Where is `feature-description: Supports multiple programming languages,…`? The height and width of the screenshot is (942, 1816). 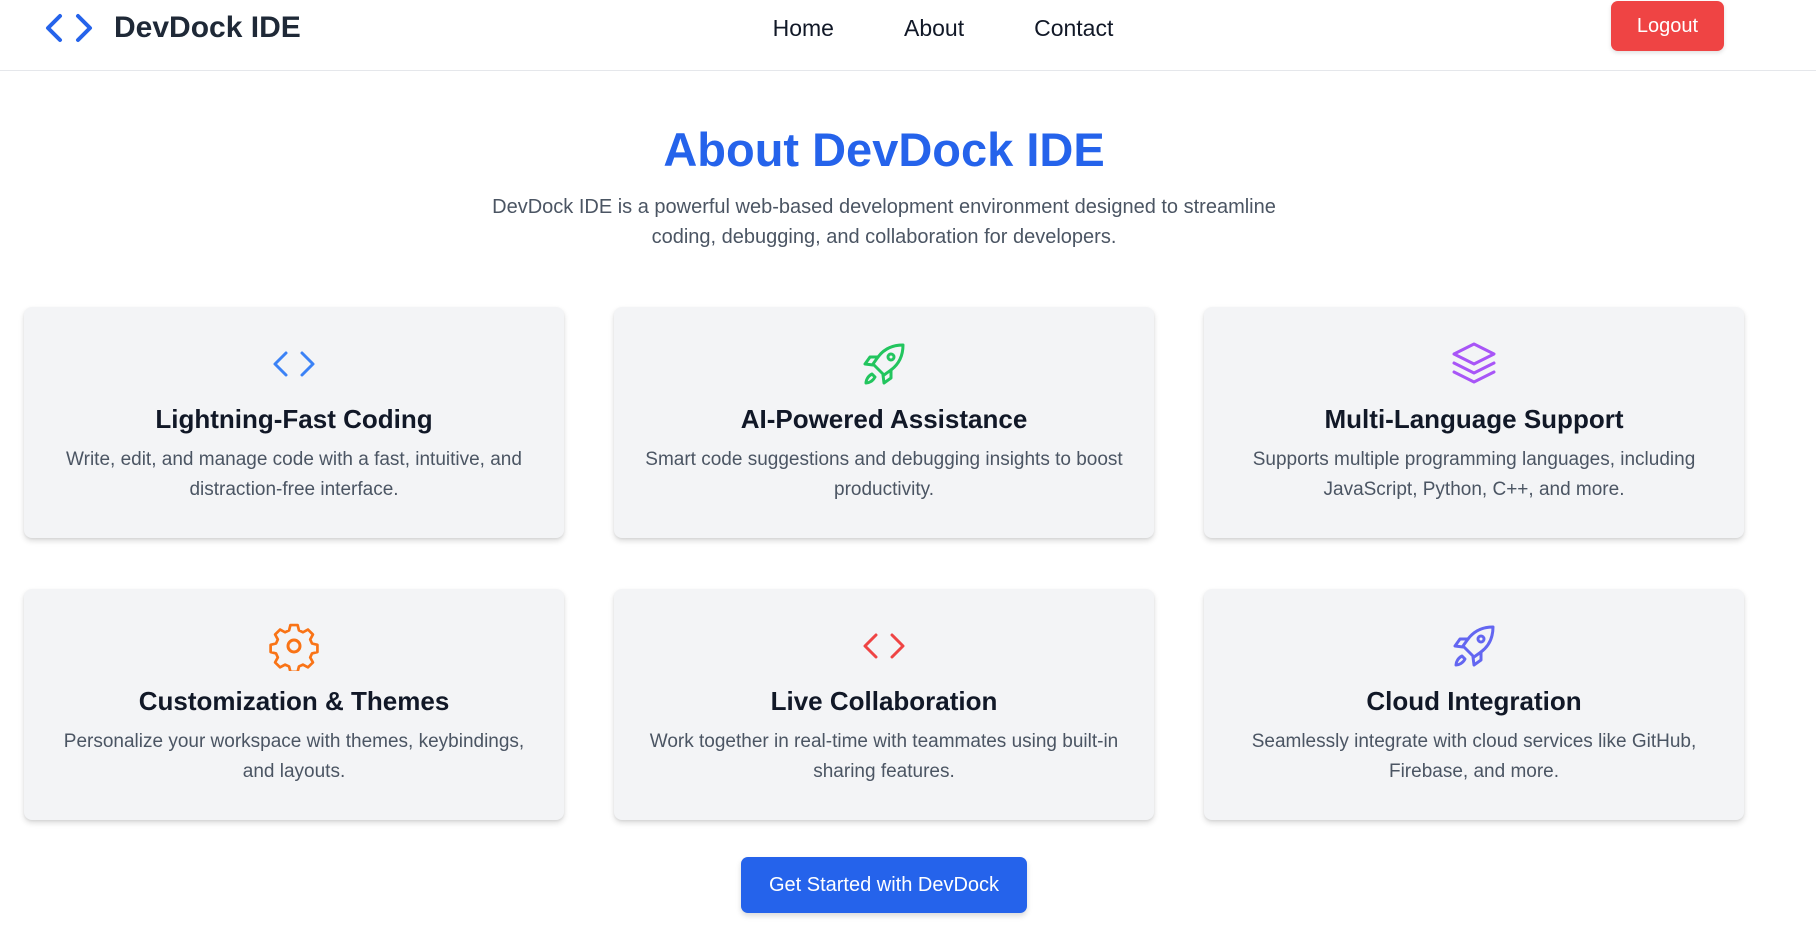 feature-description: Supports multiple programming languages,… is located at coordinates (1474, 474).